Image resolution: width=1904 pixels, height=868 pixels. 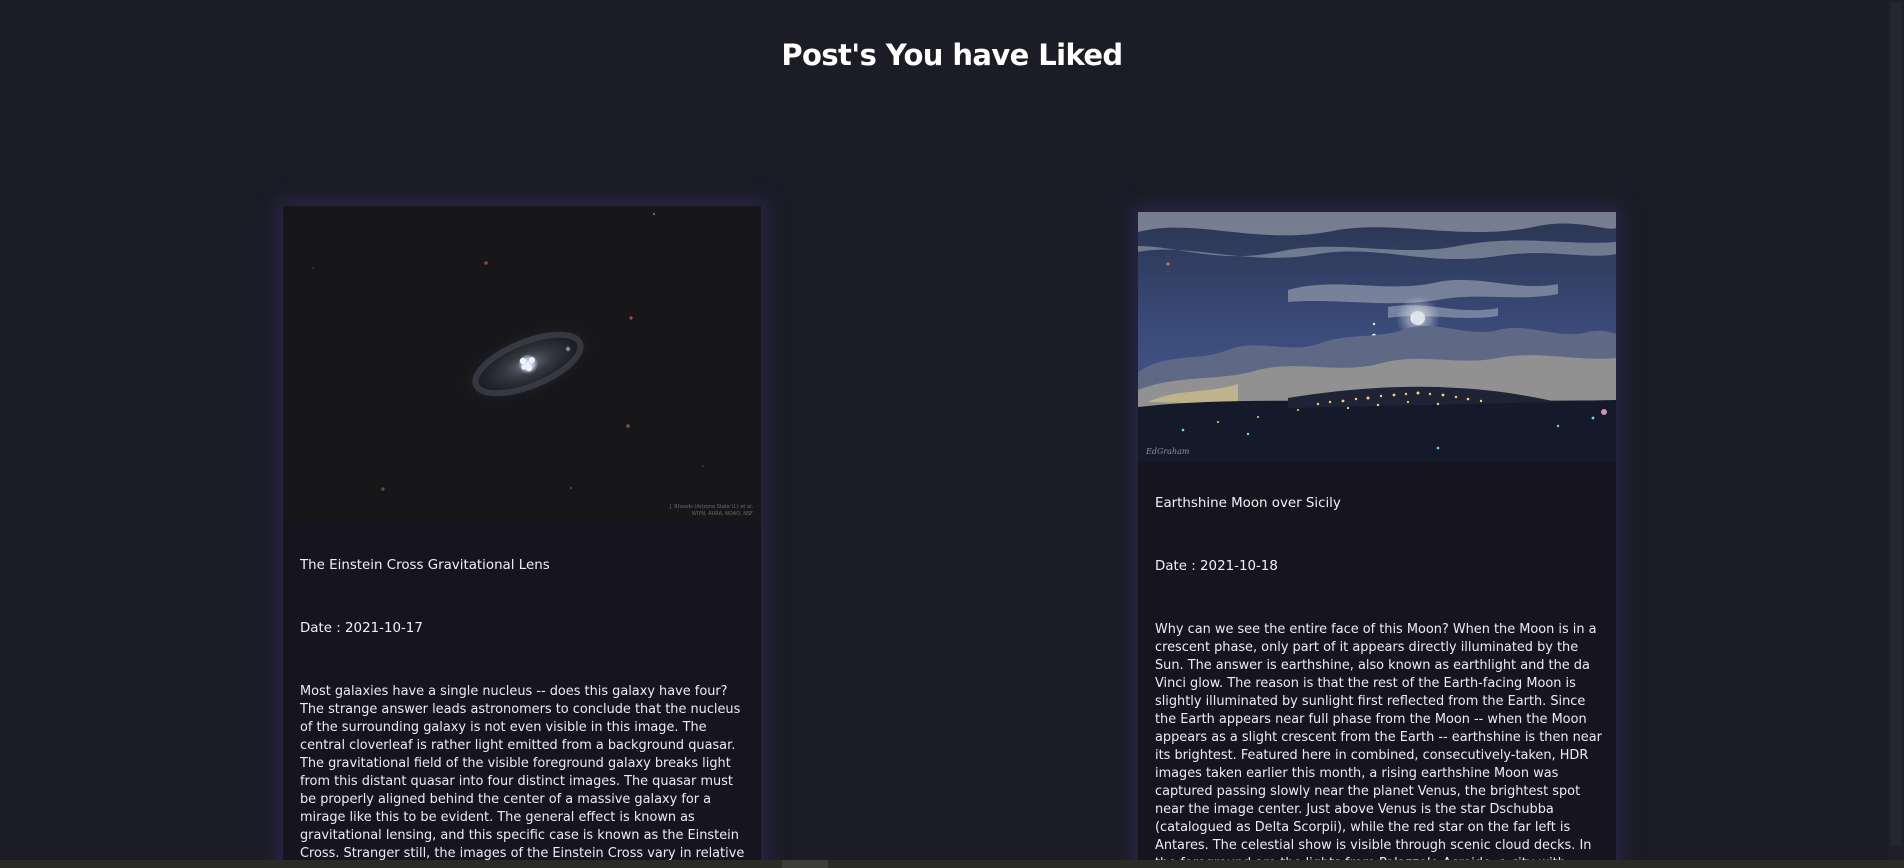 What do you see at coordinates (1167, 451) in the screenshot?
I see `svg-text: EdGraham` at bounding box center [1167, 451].